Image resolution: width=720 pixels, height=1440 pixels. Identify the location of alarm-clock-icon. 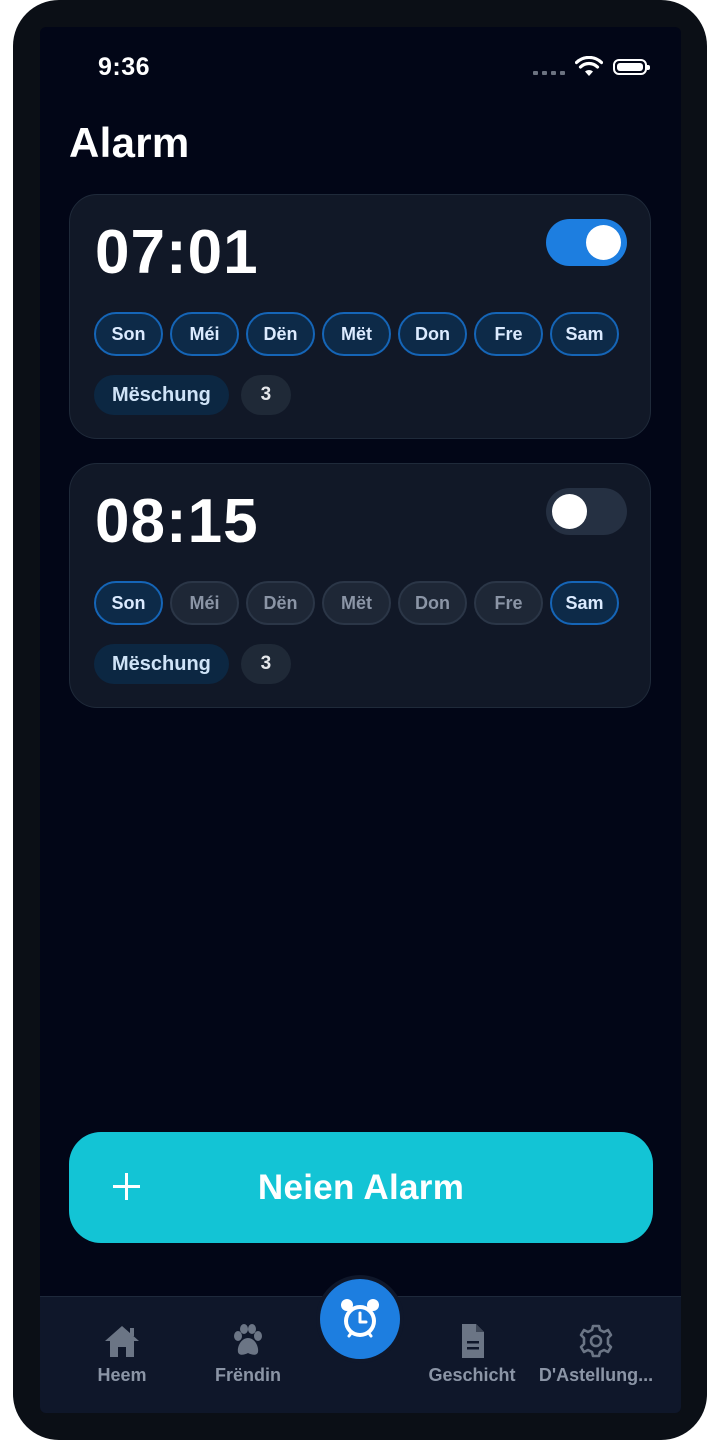
(360, 1318).